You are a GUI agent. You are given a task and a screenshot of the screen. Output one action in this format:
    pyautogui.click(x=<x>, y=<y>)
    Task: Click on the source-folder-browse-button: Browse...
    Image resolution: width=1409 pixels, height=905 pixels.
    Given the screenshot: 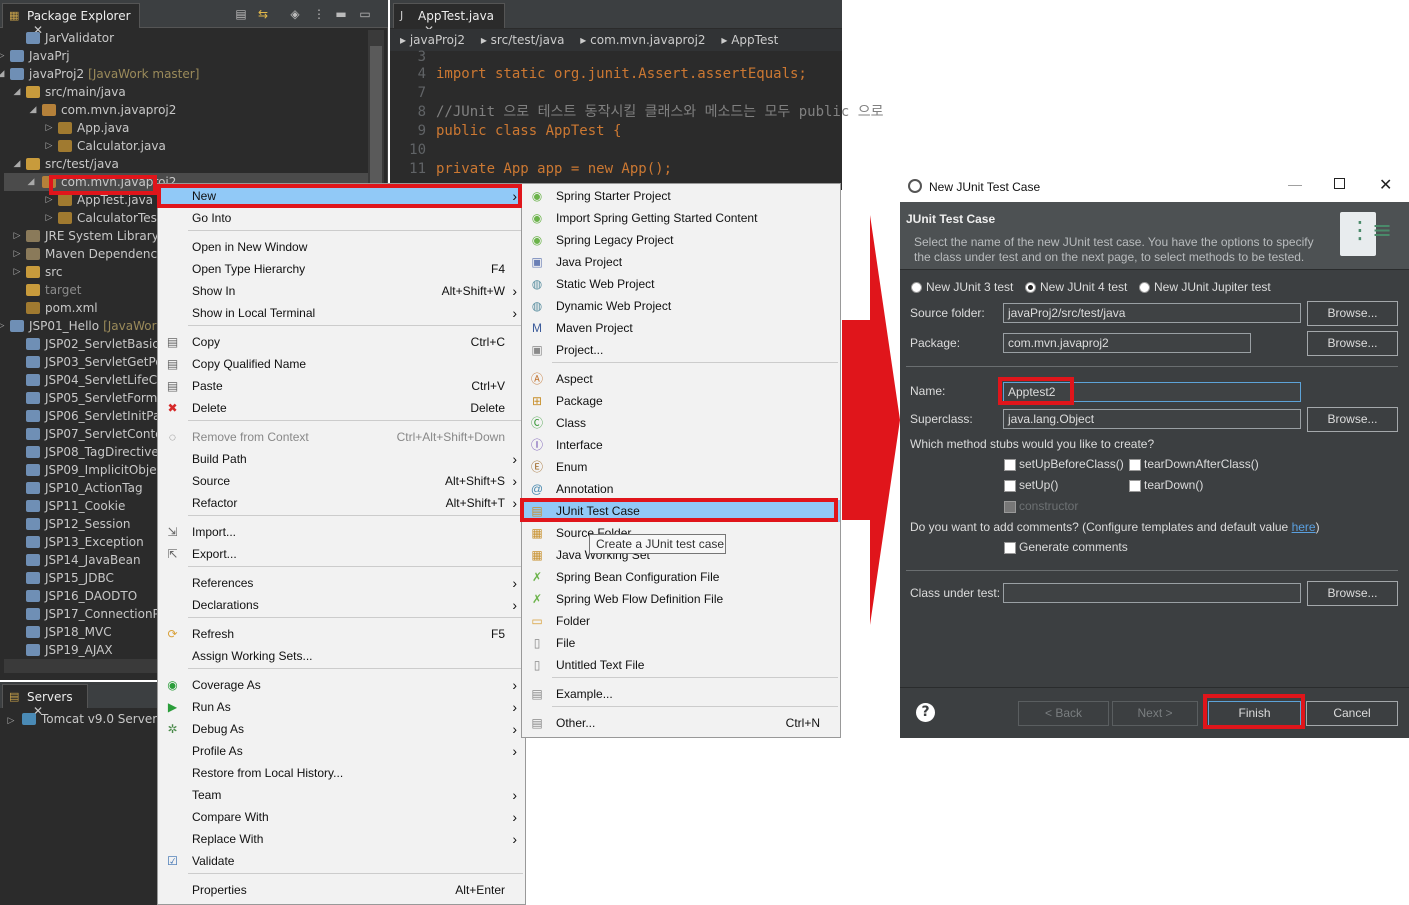 What is the action you would take?
    pyautogui.click(x=1352, y=313)
    